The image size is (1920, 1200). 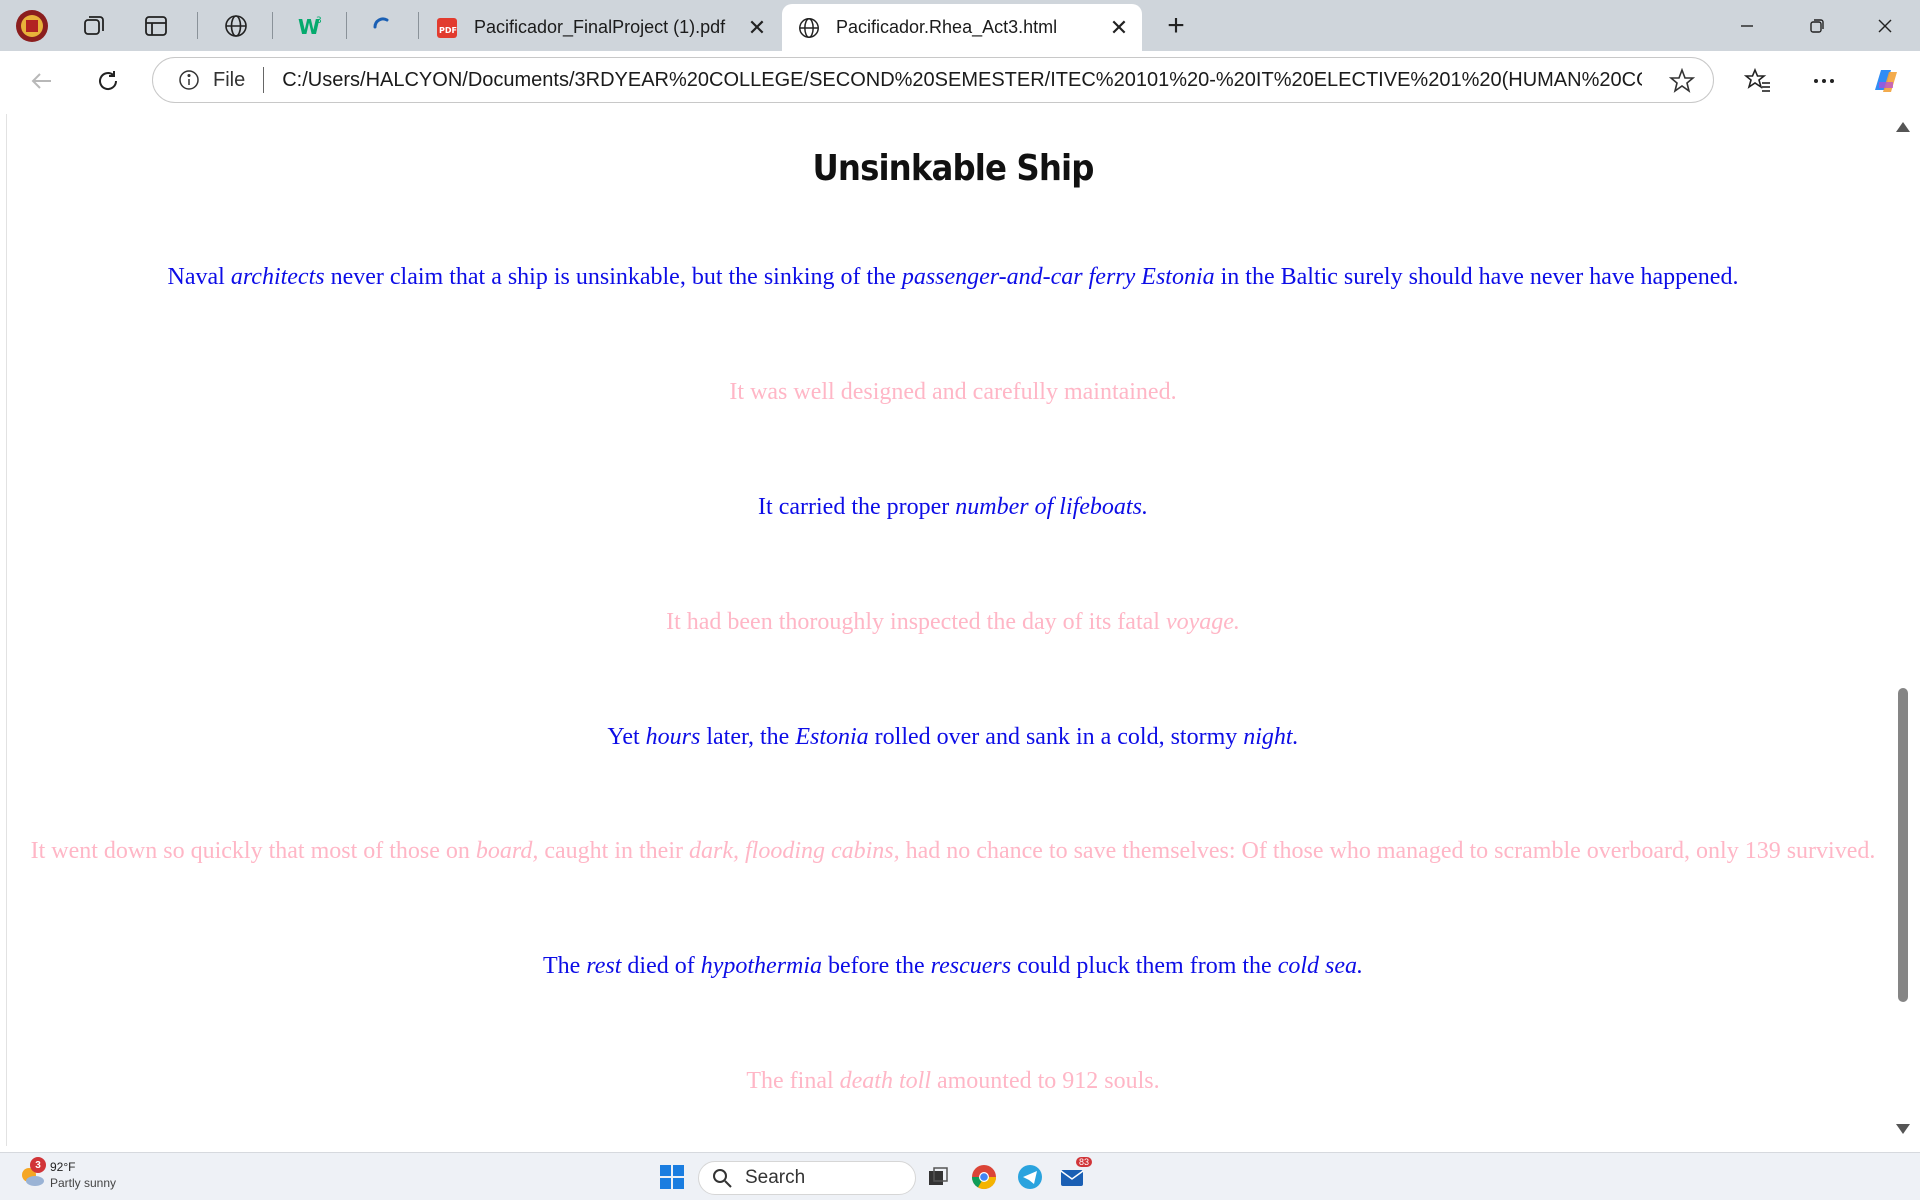 I want to click on weather-badge: 3, so click(x=38, y=1165).